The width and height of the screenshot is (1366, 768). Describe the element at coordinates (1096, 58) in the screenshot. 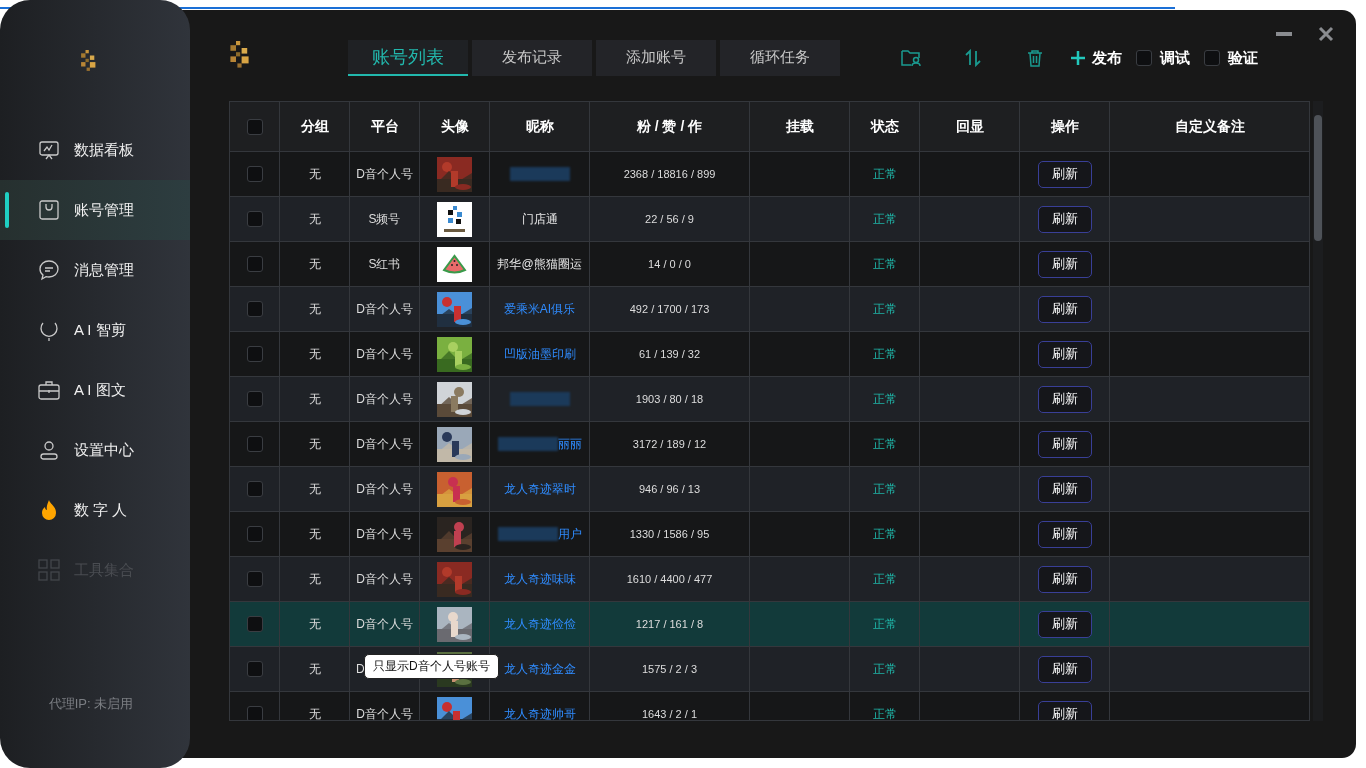

I see `publish-button: 发布` at that location.